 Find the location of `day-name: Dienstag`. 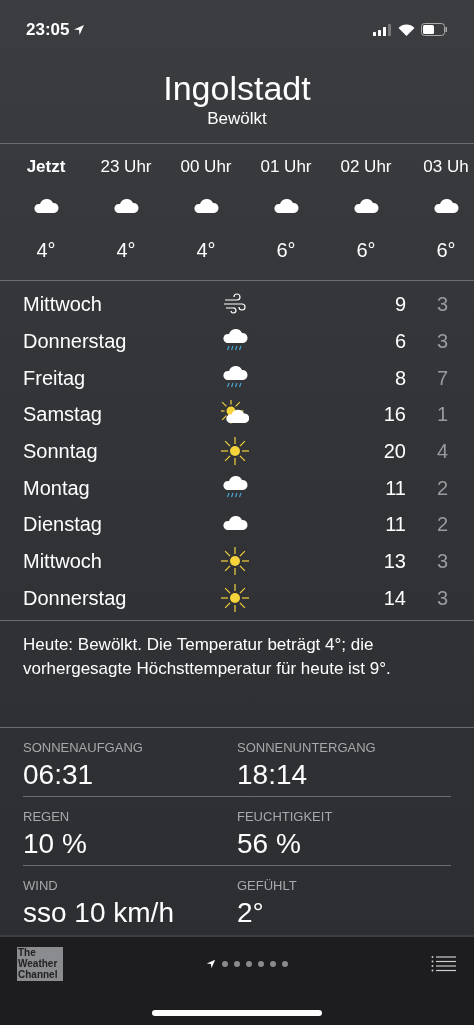

day-name: Dienstag is located at coordinates (63, 525).